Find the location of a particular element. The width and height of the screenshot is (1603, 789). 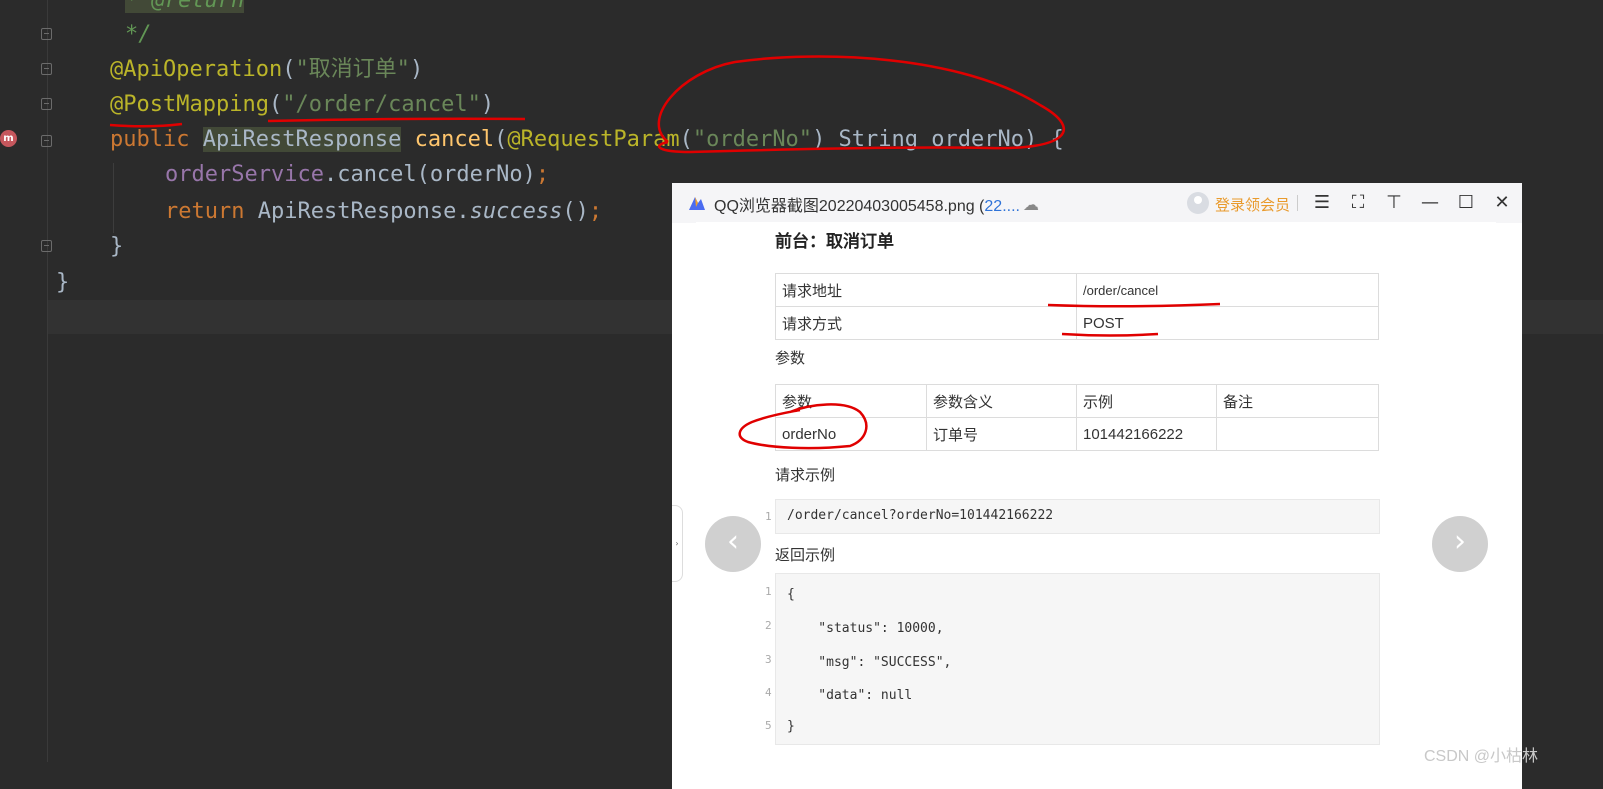

implementation-marker-icon: m is located at coordinates (8, 138).